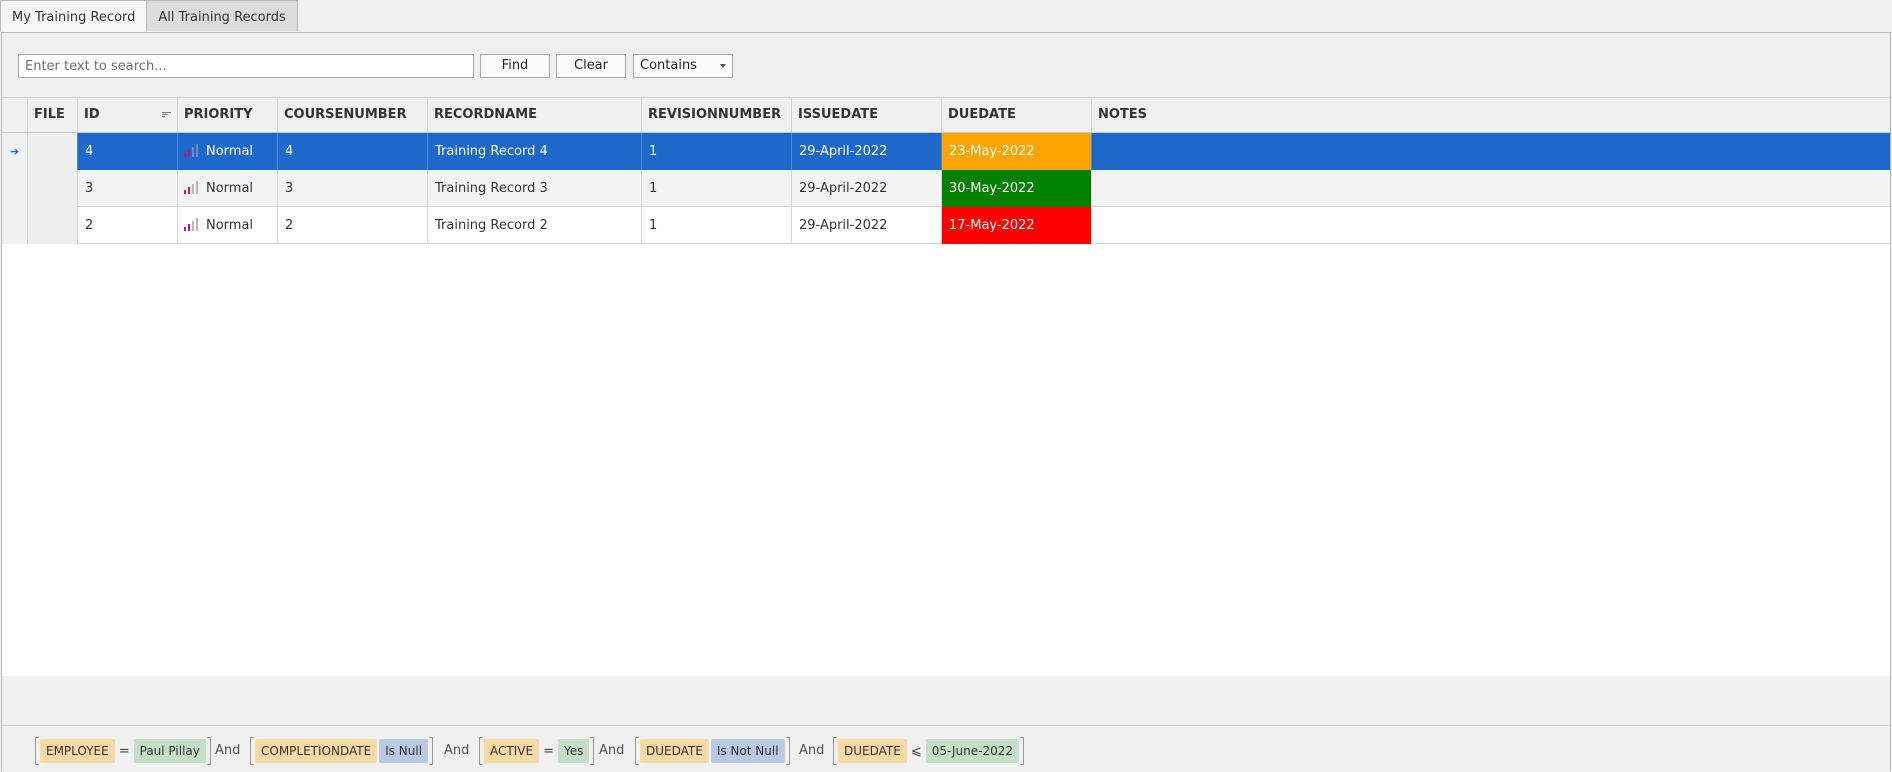 The image size is (1892, 772). I want to click on chevron-down-icon, so click(723, 66).